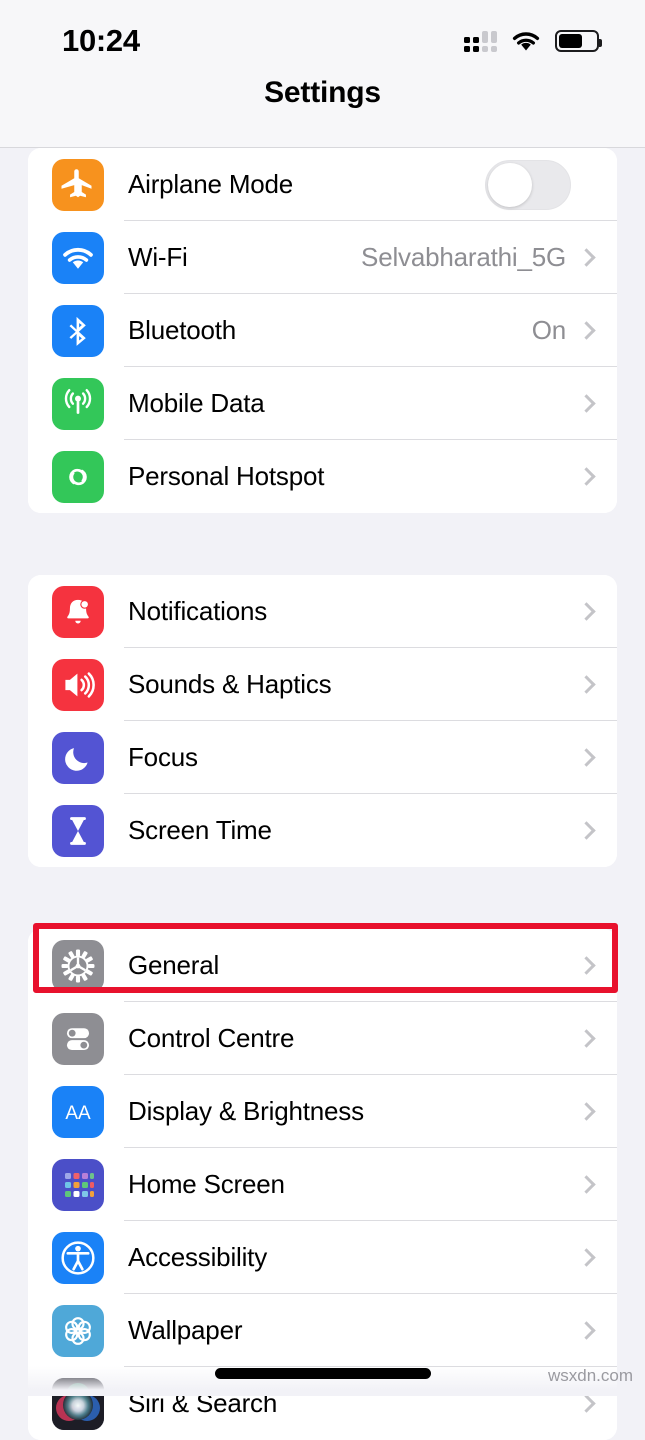  Describe the element at coordinates (574, 330) in the screenshot. I see `row-accessory: On` at that location.